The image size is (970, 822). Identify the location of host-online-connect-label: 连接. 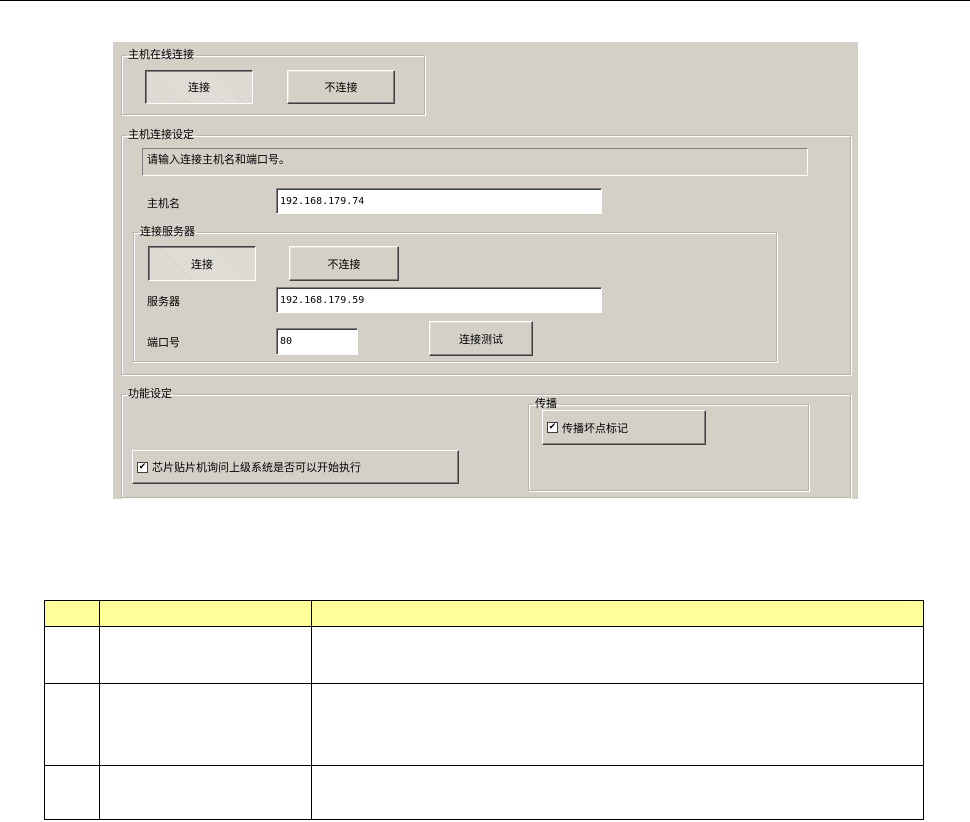
(199, 87).